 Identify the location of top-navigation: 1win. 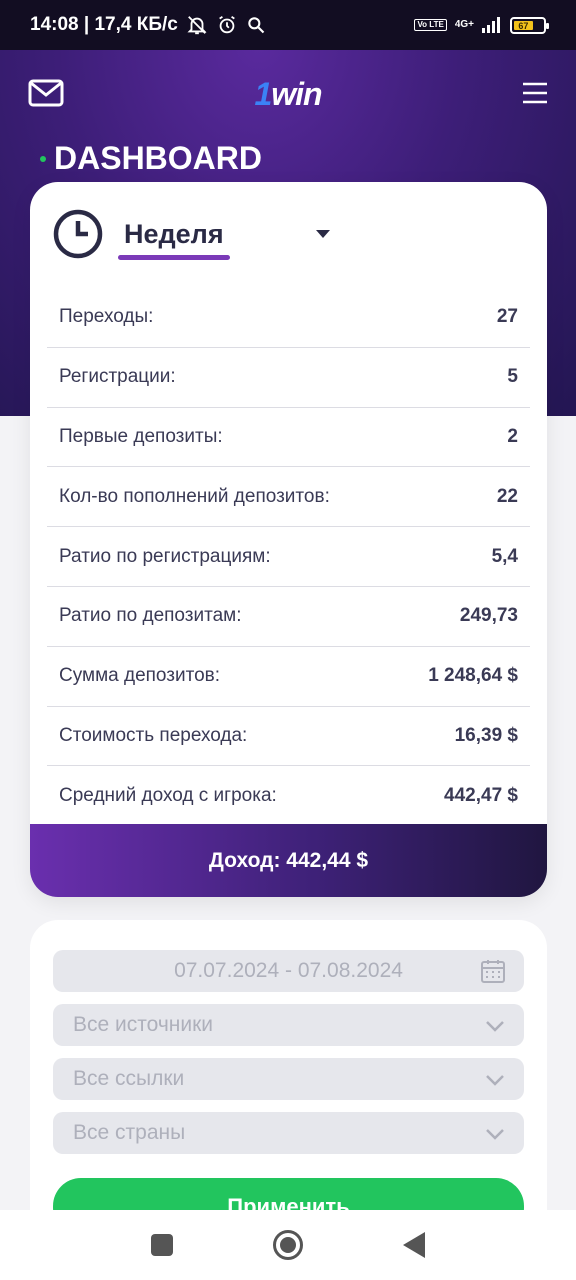
(288, 95).